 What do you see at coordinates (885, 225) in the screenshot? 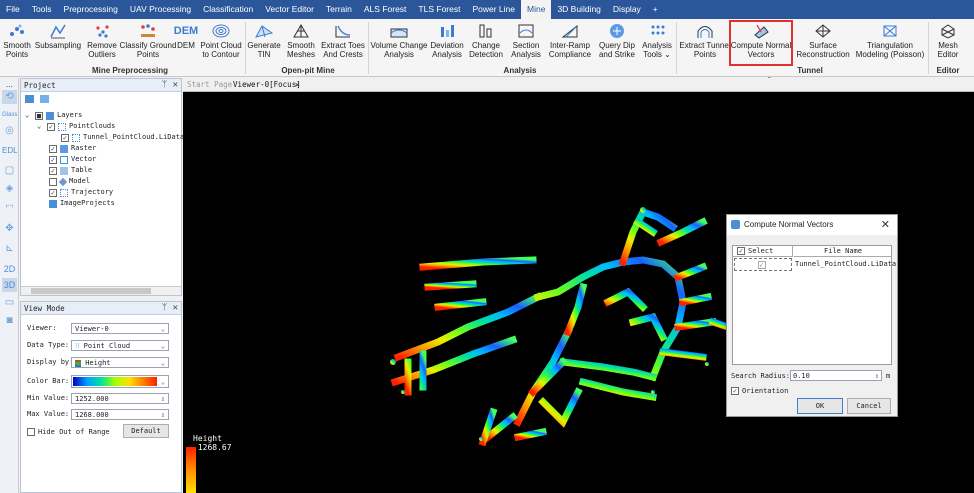
I see `close-icon: ✕` at bounding box center [885, 225].